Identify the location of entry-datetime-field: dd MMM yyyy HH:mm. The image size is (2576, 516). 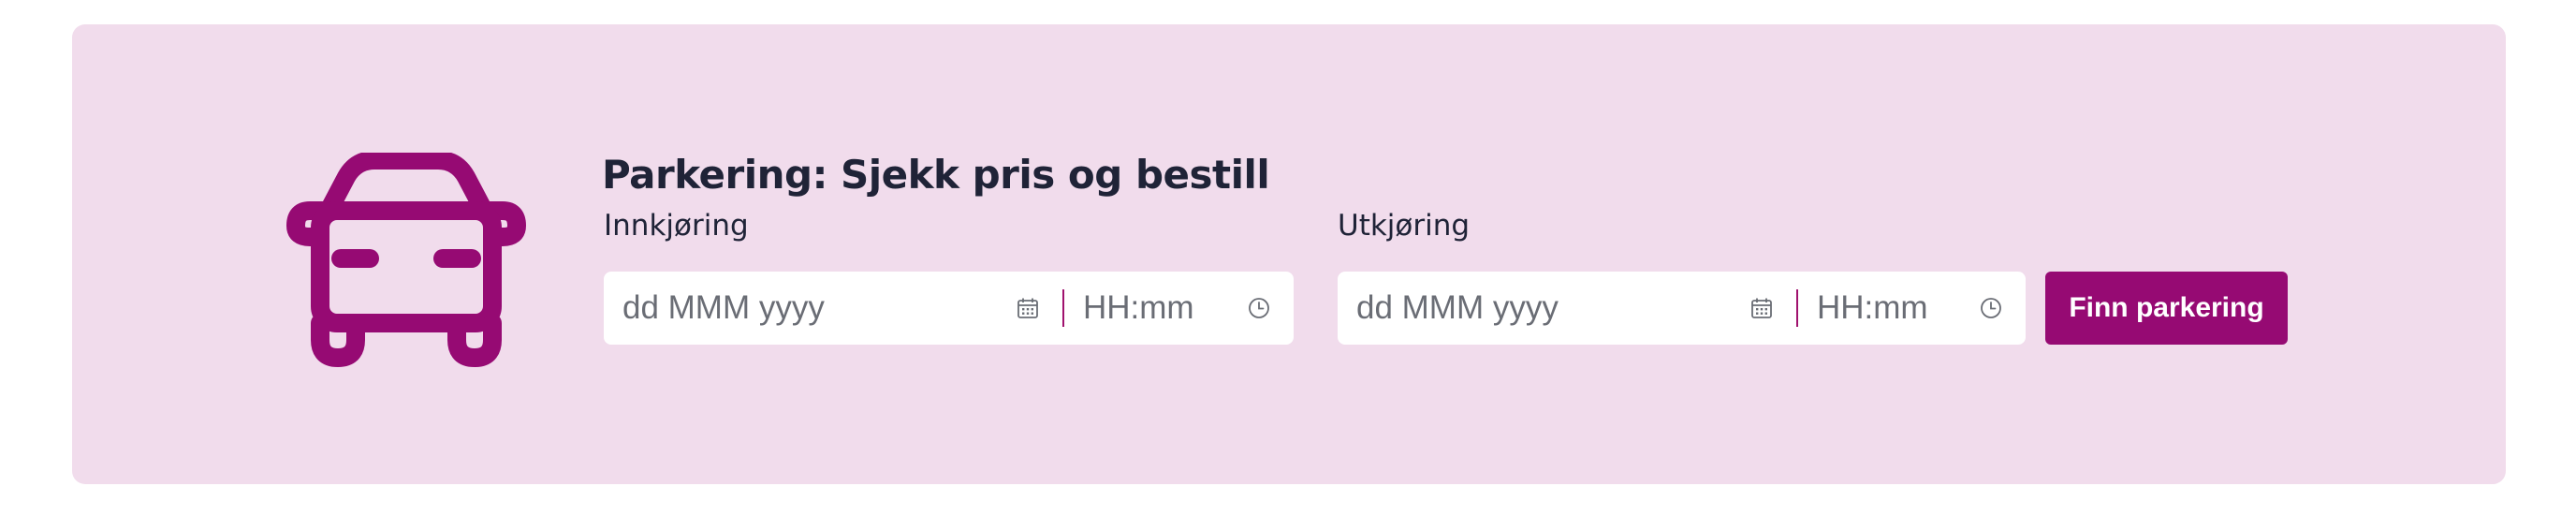
(949, 308).